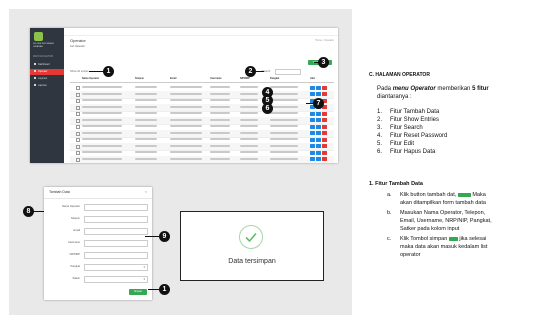 The height and width of the screenshot is (324, 555). I want to click on chevron-down-icon: ▾, so click(144, 267).